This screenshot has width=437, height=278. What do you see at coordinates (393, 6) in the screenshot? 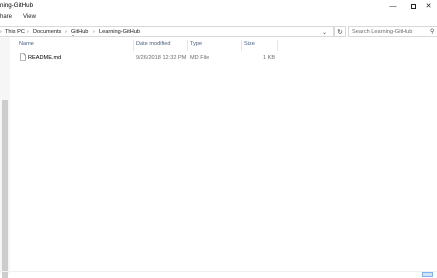
I see `minimize-icon: —` at bounding box center [393, 6].